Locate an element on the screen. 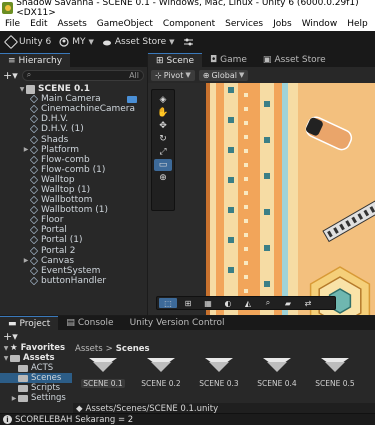 The width and height of the screenshot is (375, 425). tab-scene: ⊞ Scene is located at coordinates (175, 60).